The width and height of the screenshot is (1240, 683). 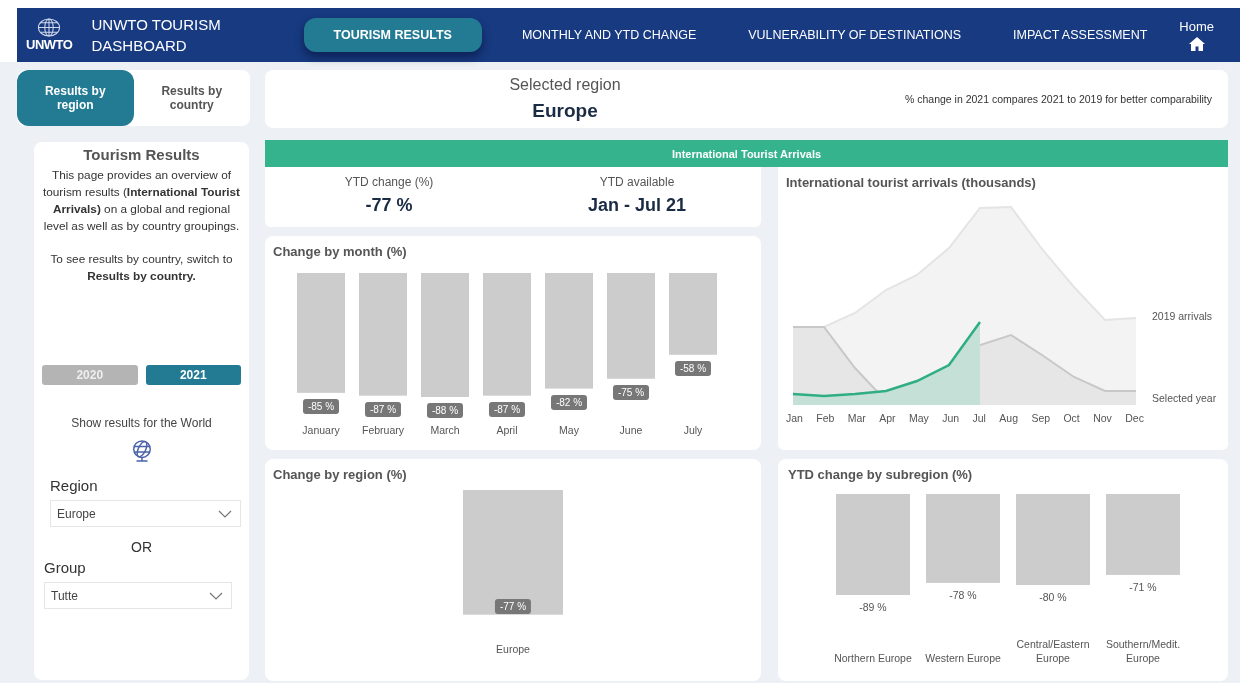 I want to click on series-label: 2019 arrivals, so click(x=1183, y=316).